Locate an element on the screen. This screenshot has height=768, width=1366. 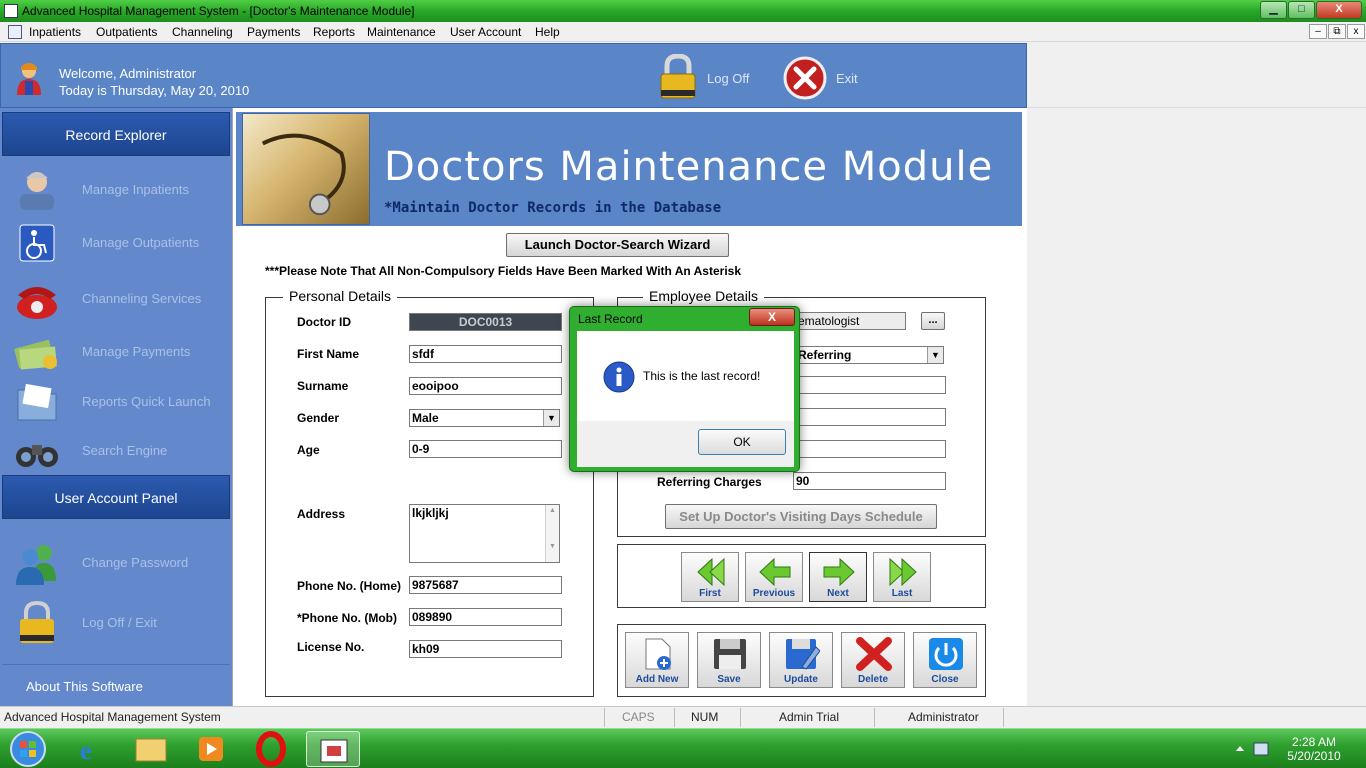
address-scrollbar: ▲ ▼ is located at coordinates (552, 533).